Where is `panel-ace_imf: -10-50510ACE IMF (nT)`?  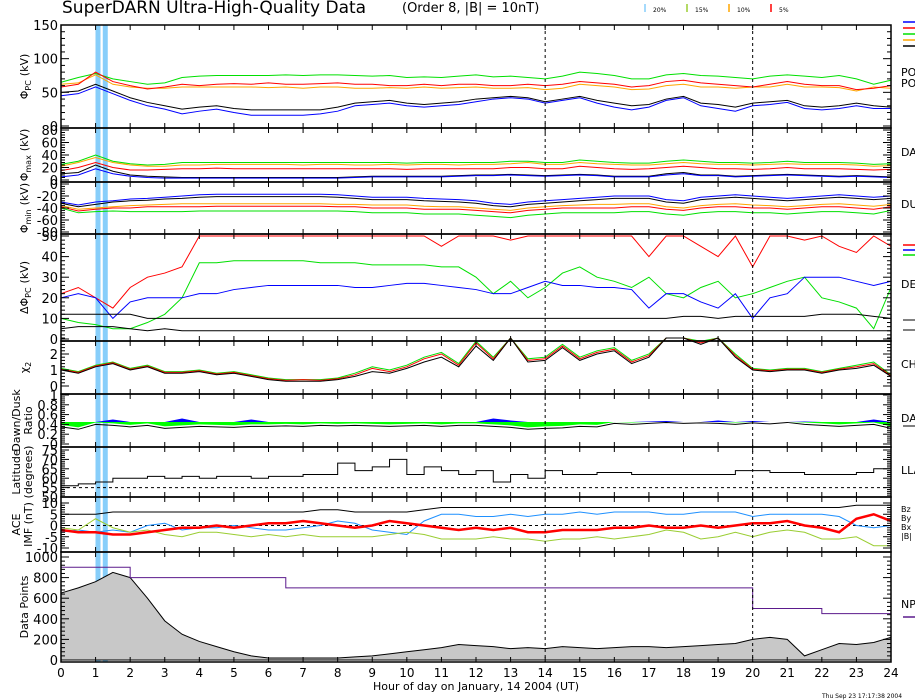
panel-ace_imf: -10-50510ACE IMF (nT) is located at coordinates (451, 526).